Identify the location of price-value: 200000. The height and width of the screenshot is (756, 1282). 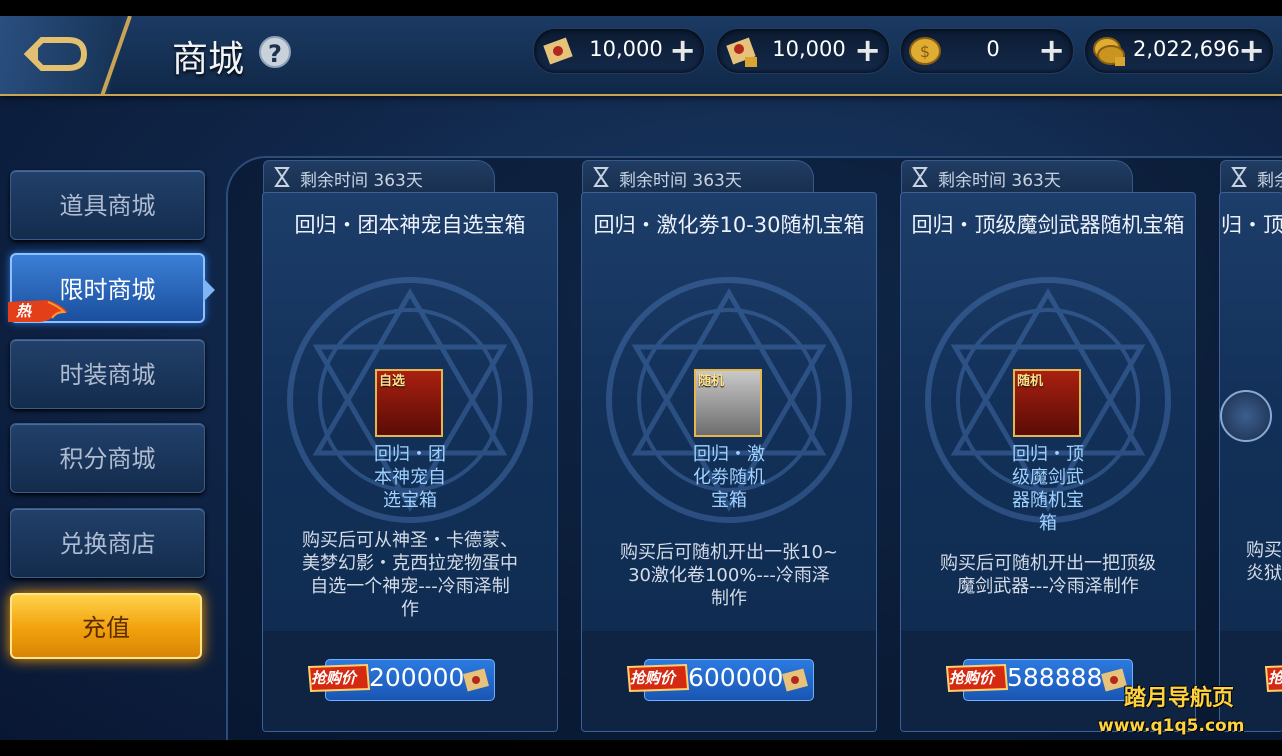
(417, 677).